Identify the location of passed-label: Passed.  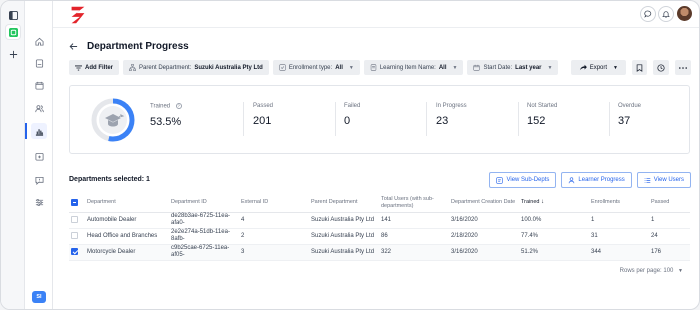
(263, 106).